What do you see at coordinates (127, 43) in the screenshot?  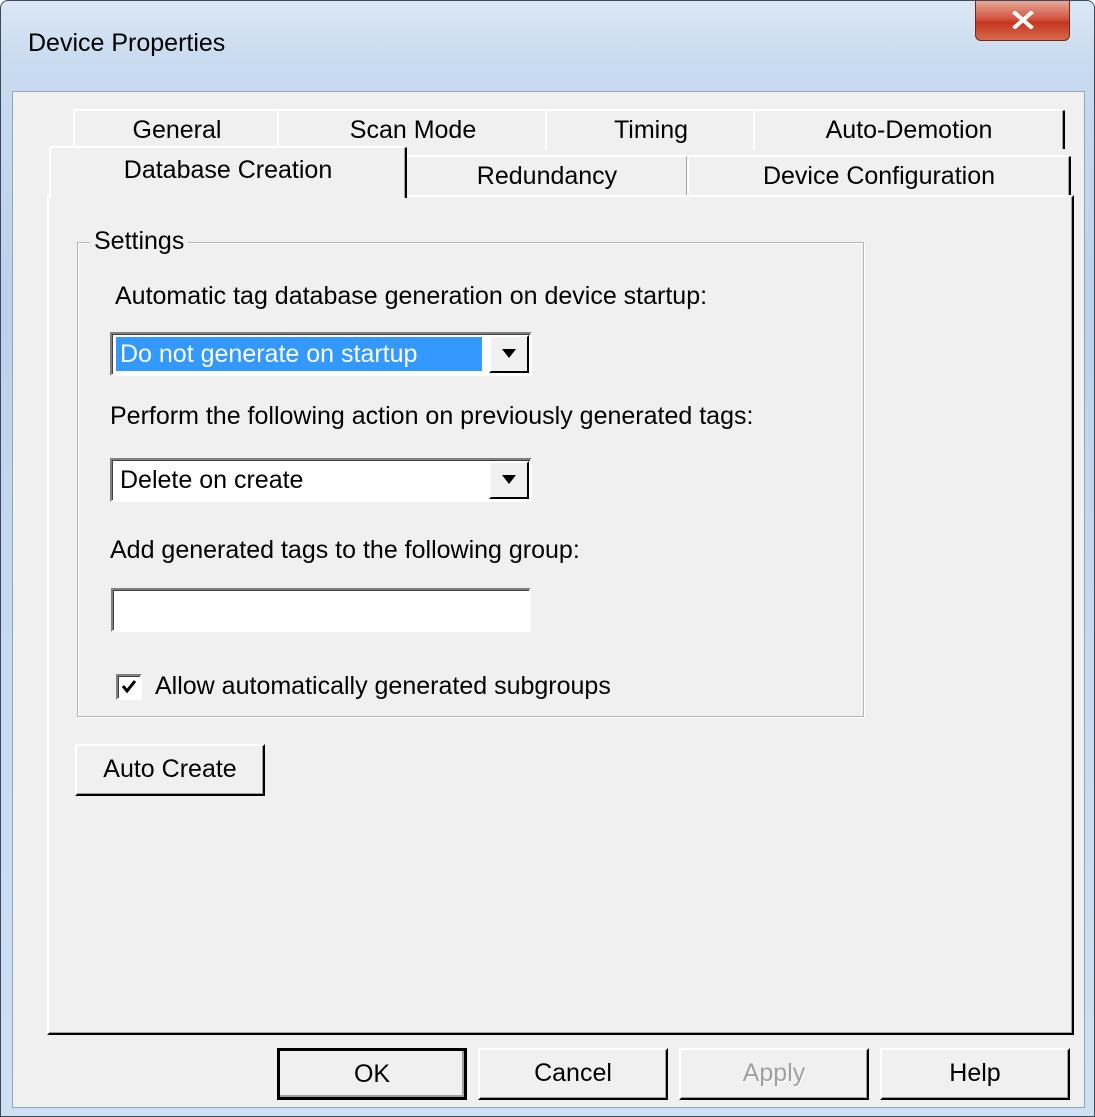 I see `window-title: Device Properties` at bounding box center [127, 43].